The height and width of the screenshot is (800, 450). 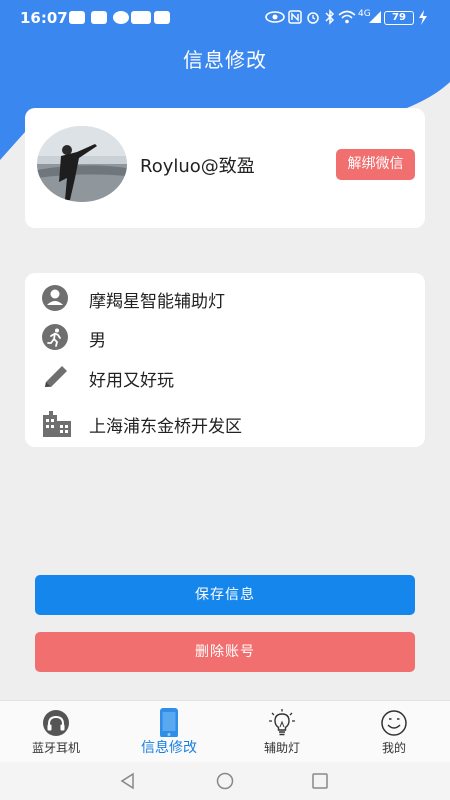 I want to click on profile-card: Royluo@致盈 解绑微信, so click(x=225, y=168).